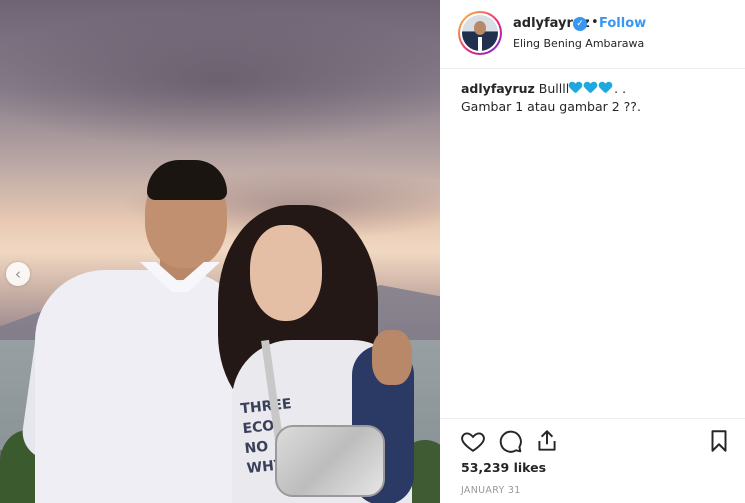 This screenshot has width=745, height=503. I want to click on caption-line-2: Gambar 1 atau gambar 2 ??., so click(551, 106).